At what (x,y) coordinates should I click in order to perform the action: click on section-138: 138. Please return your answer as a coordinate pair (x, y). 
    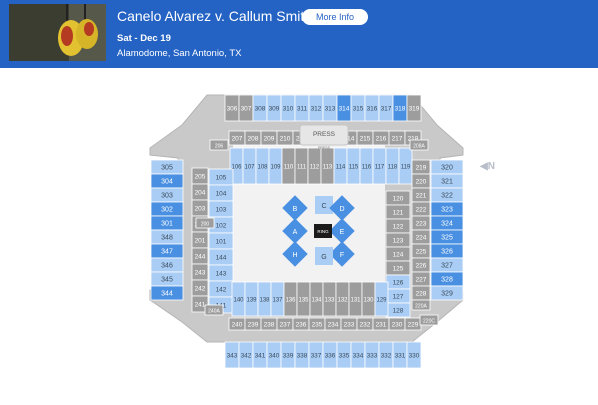
    Looking at the image, I should click on (264, 299).